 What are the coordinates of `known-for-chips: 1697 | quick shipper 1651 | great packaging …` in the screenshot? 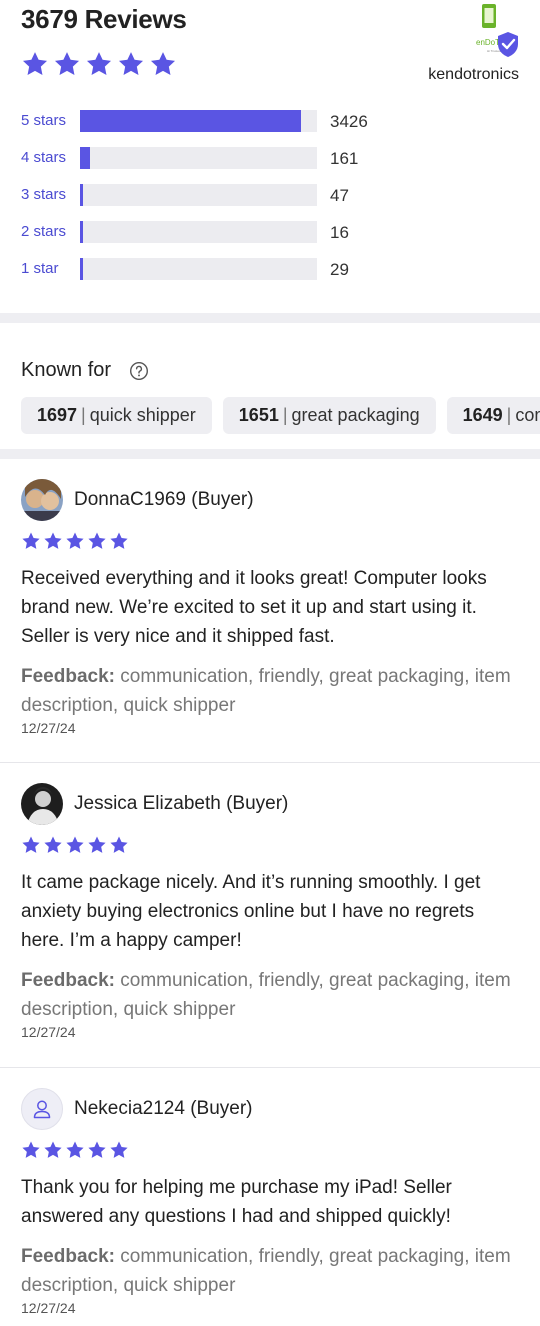 It's located at (280, 415).